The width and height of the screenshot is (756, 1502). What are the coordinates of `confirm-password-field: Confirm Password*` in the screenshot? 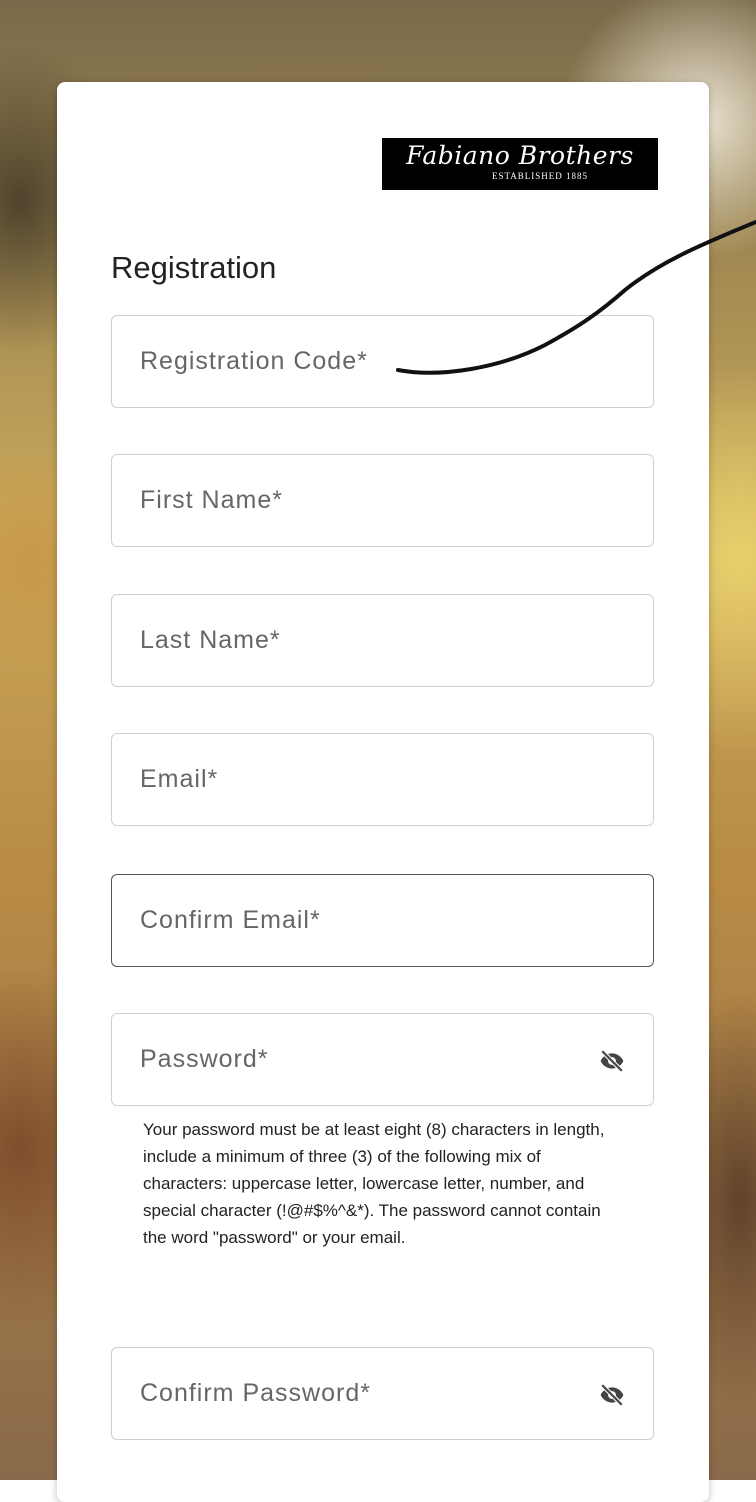 It's located at (382, 1393).